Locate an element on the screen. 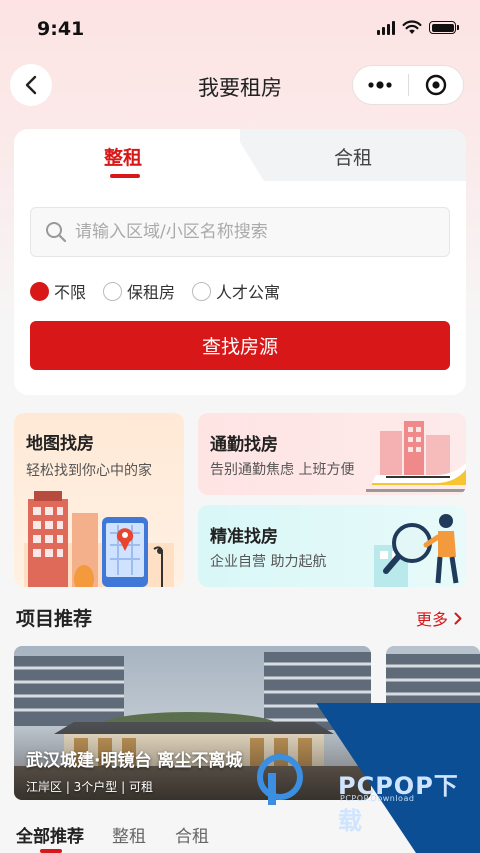  rental-type-radios: 不限 保租房 人才公寓 is located at coordinates (163, 291).